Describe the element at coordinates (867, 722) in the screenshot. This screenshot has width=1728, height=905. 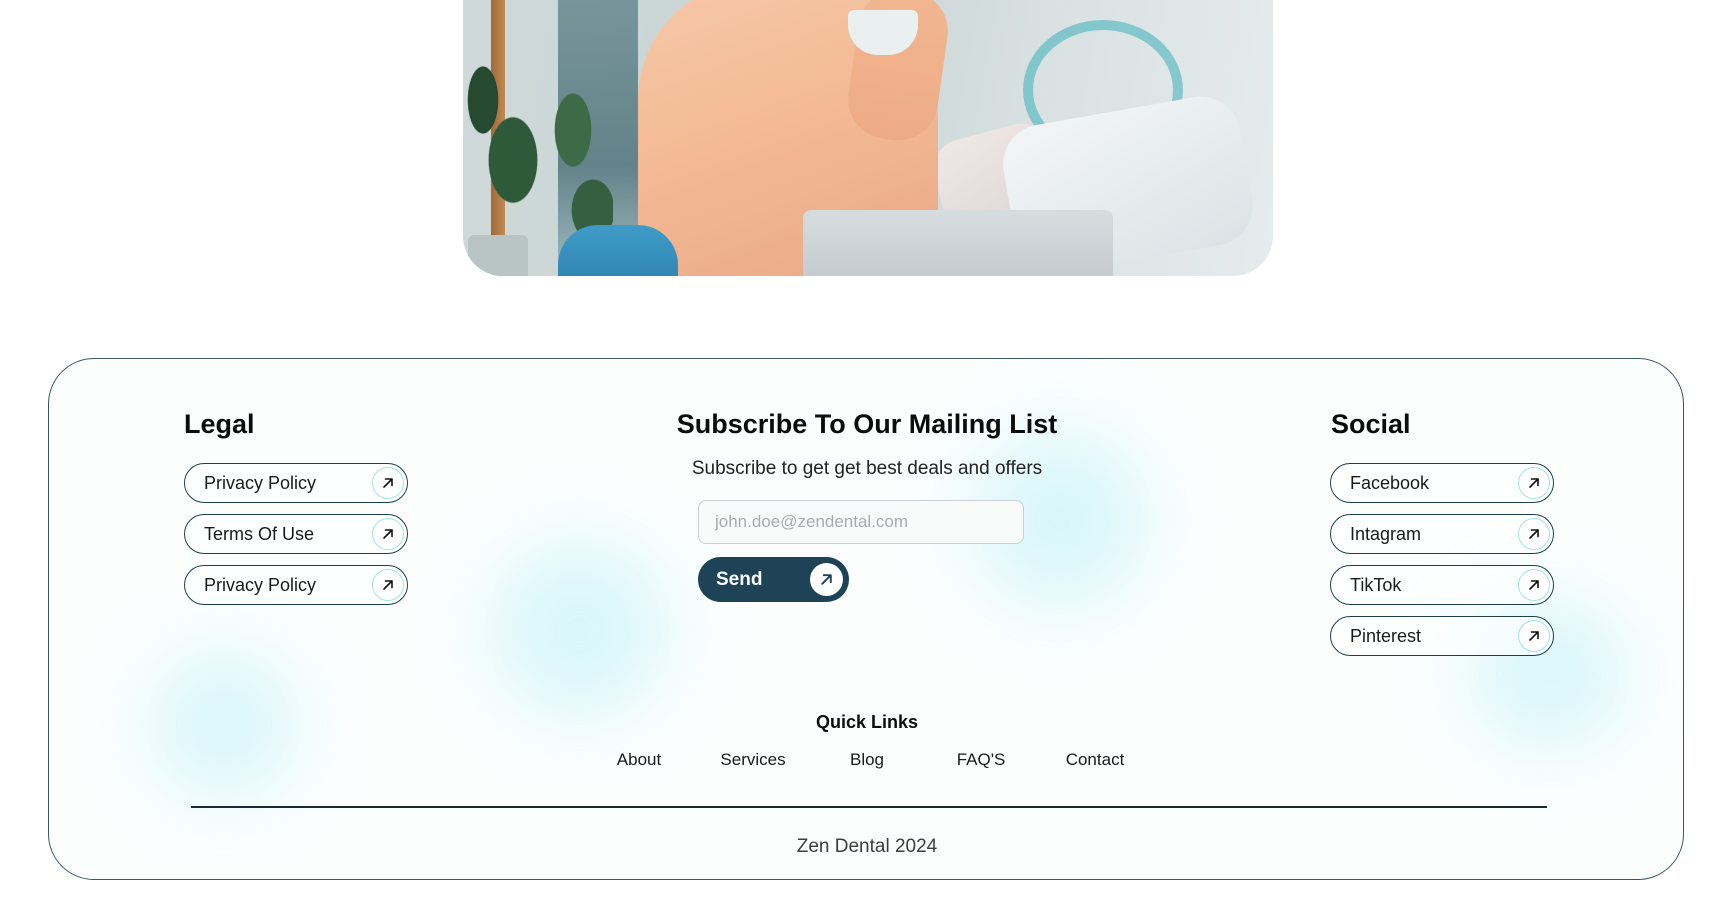
I see `quick-links-title: Quick Links` at that location.